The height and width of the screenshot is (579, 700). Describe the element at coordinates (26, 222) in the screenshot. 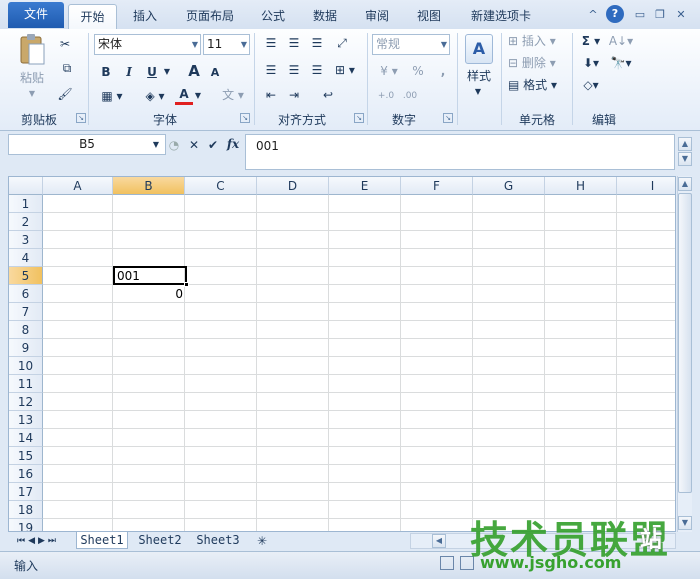

I see `row-header-2: 2` at that location.